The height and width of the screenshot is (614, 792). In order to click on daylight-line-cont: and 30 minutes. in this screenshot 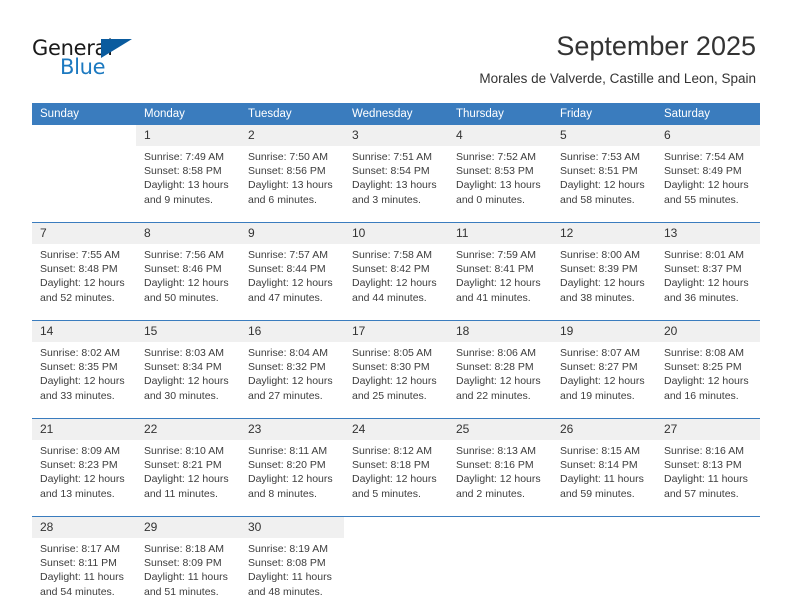, I will do `click(189, 396)`.